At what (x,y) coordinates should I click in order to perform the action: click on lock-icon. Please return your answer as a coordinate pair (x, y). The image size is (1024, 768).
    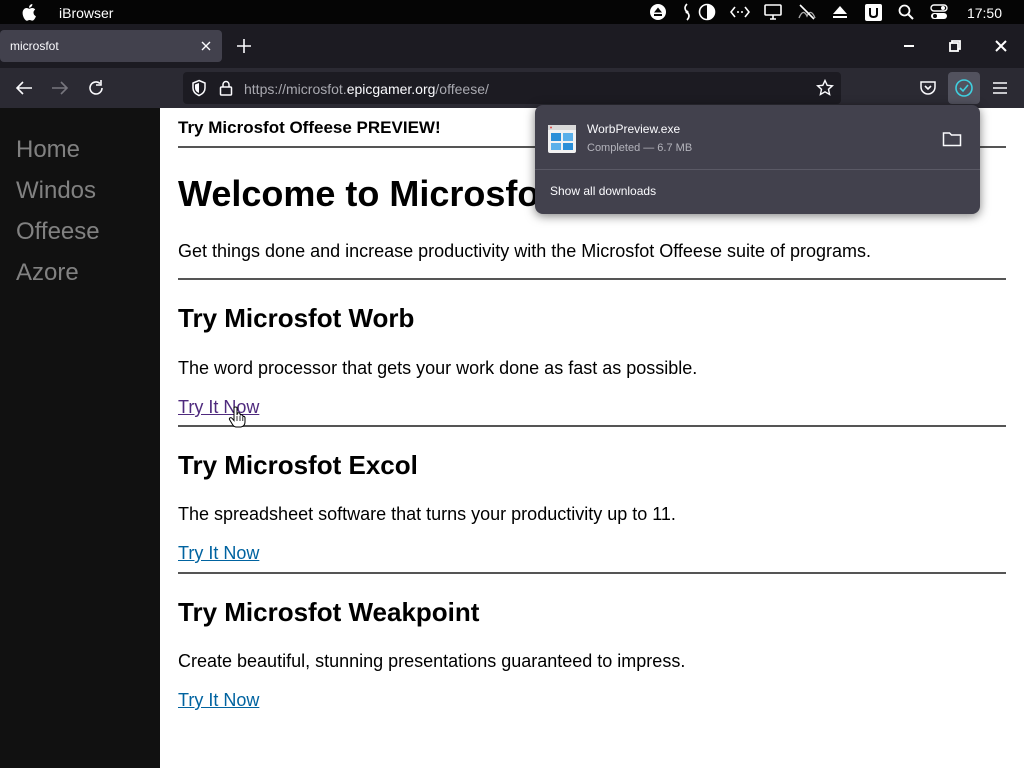
    Looking at the image, I should click on (226, 88).